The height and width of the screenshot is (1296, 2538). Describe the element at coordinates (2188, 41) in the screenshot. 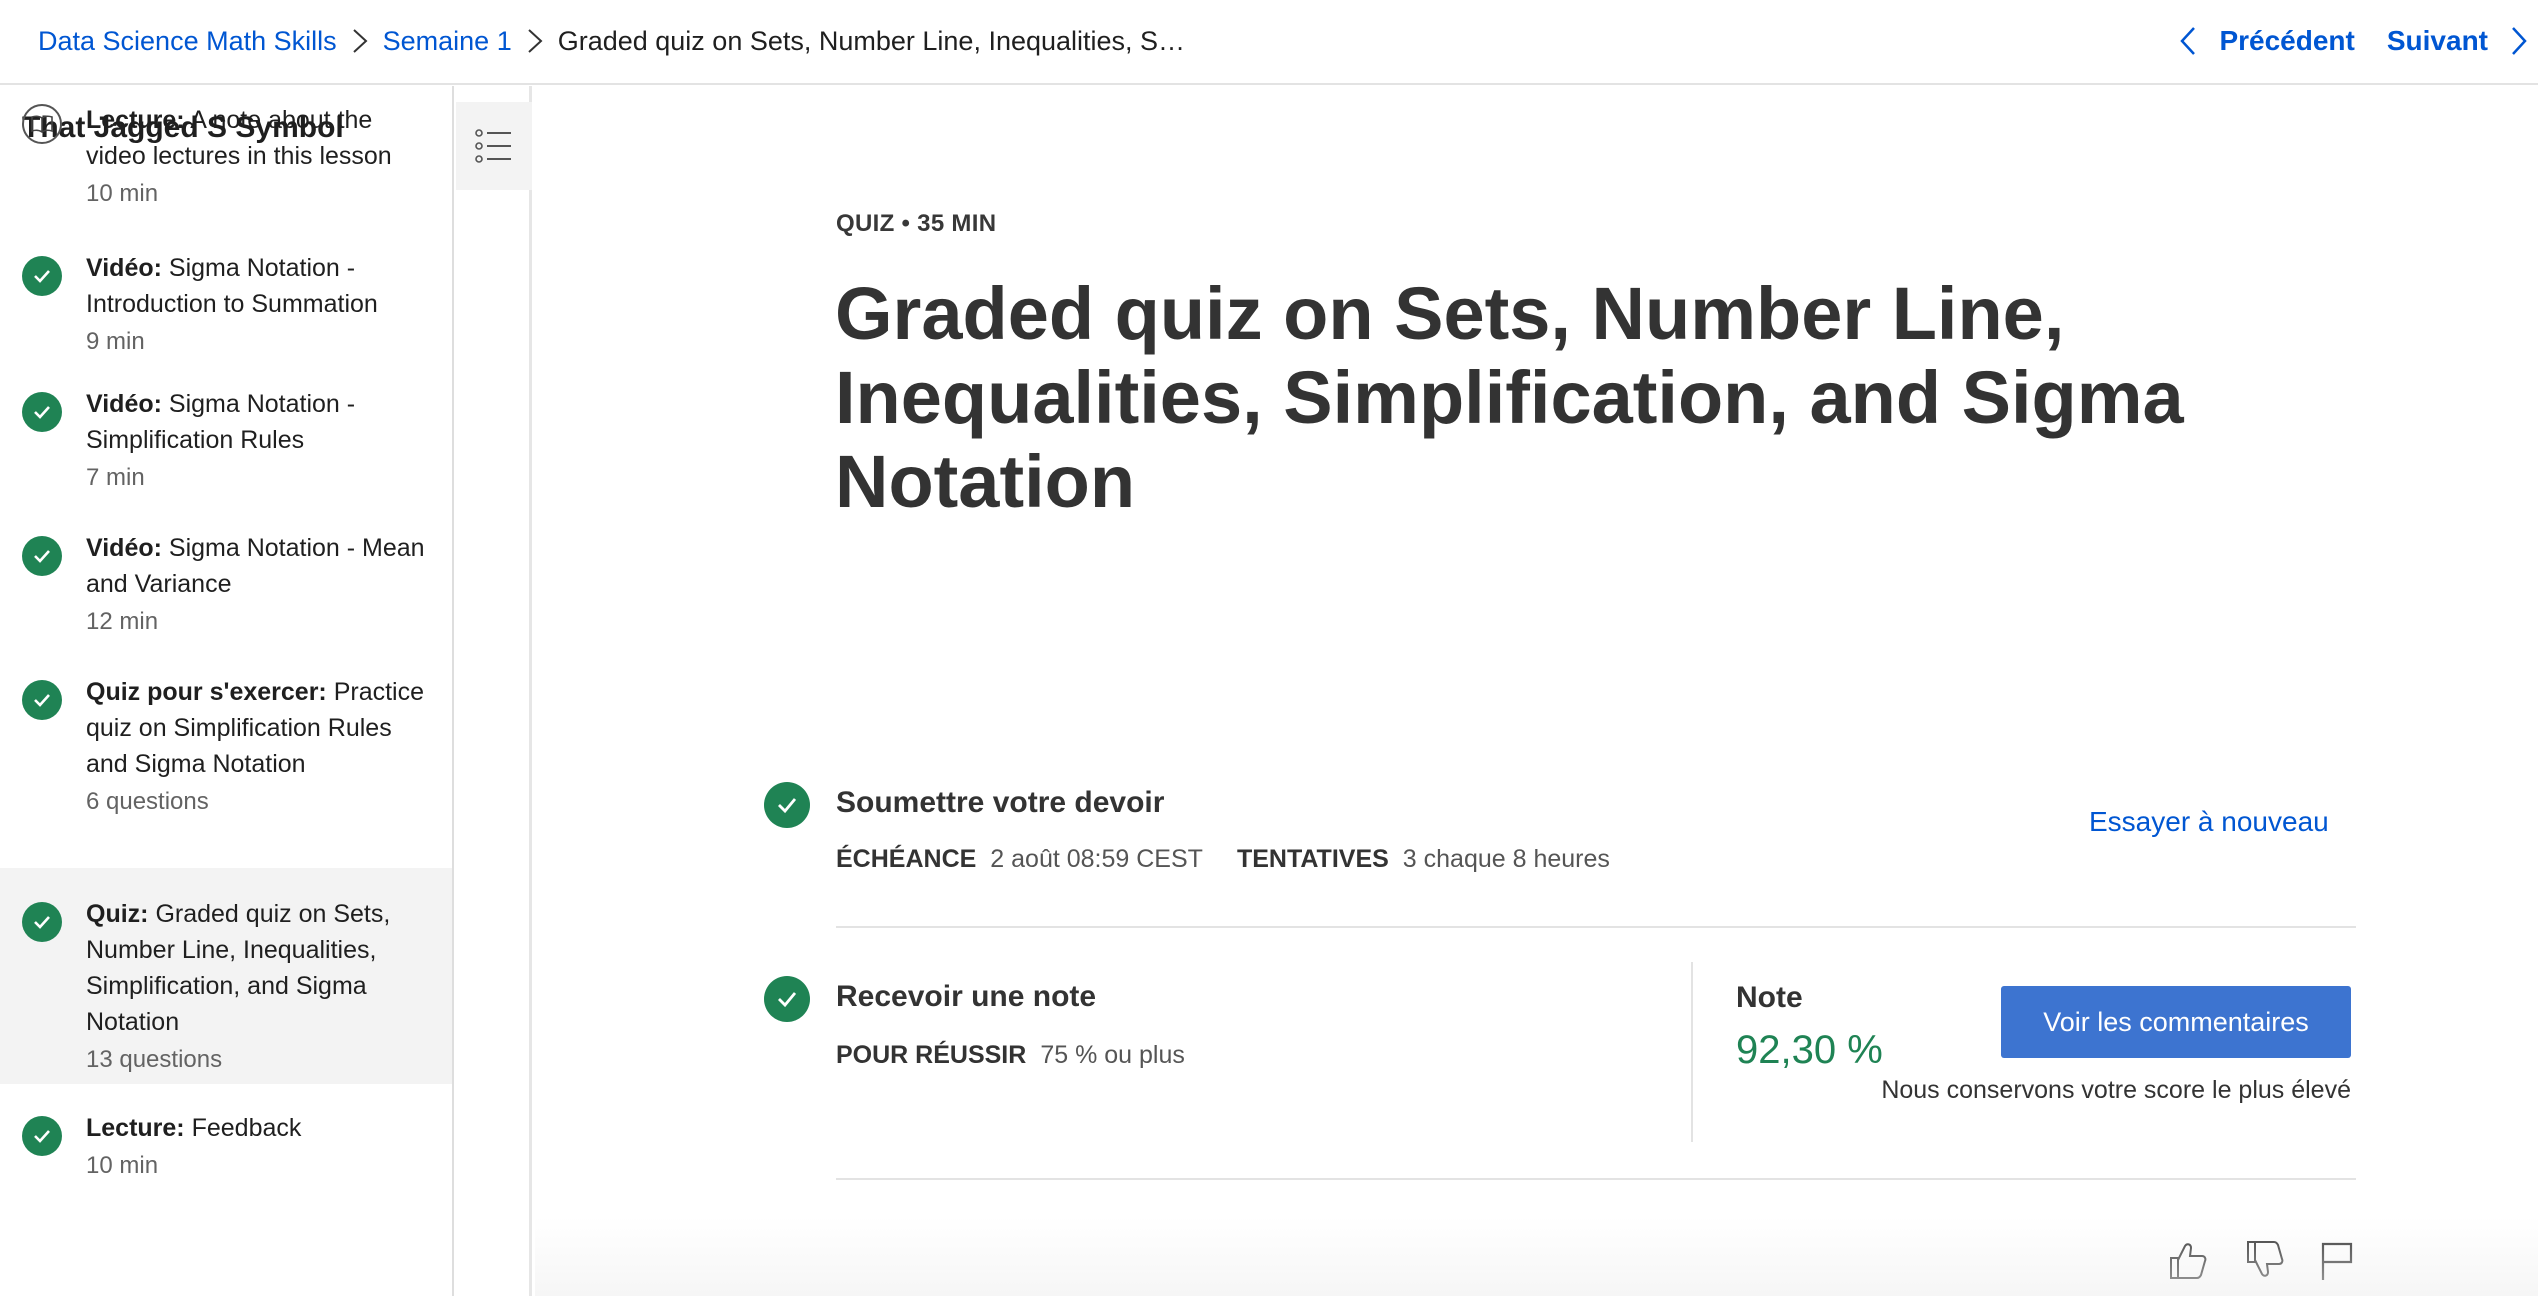

I see `chevron-left-icon` at that location.